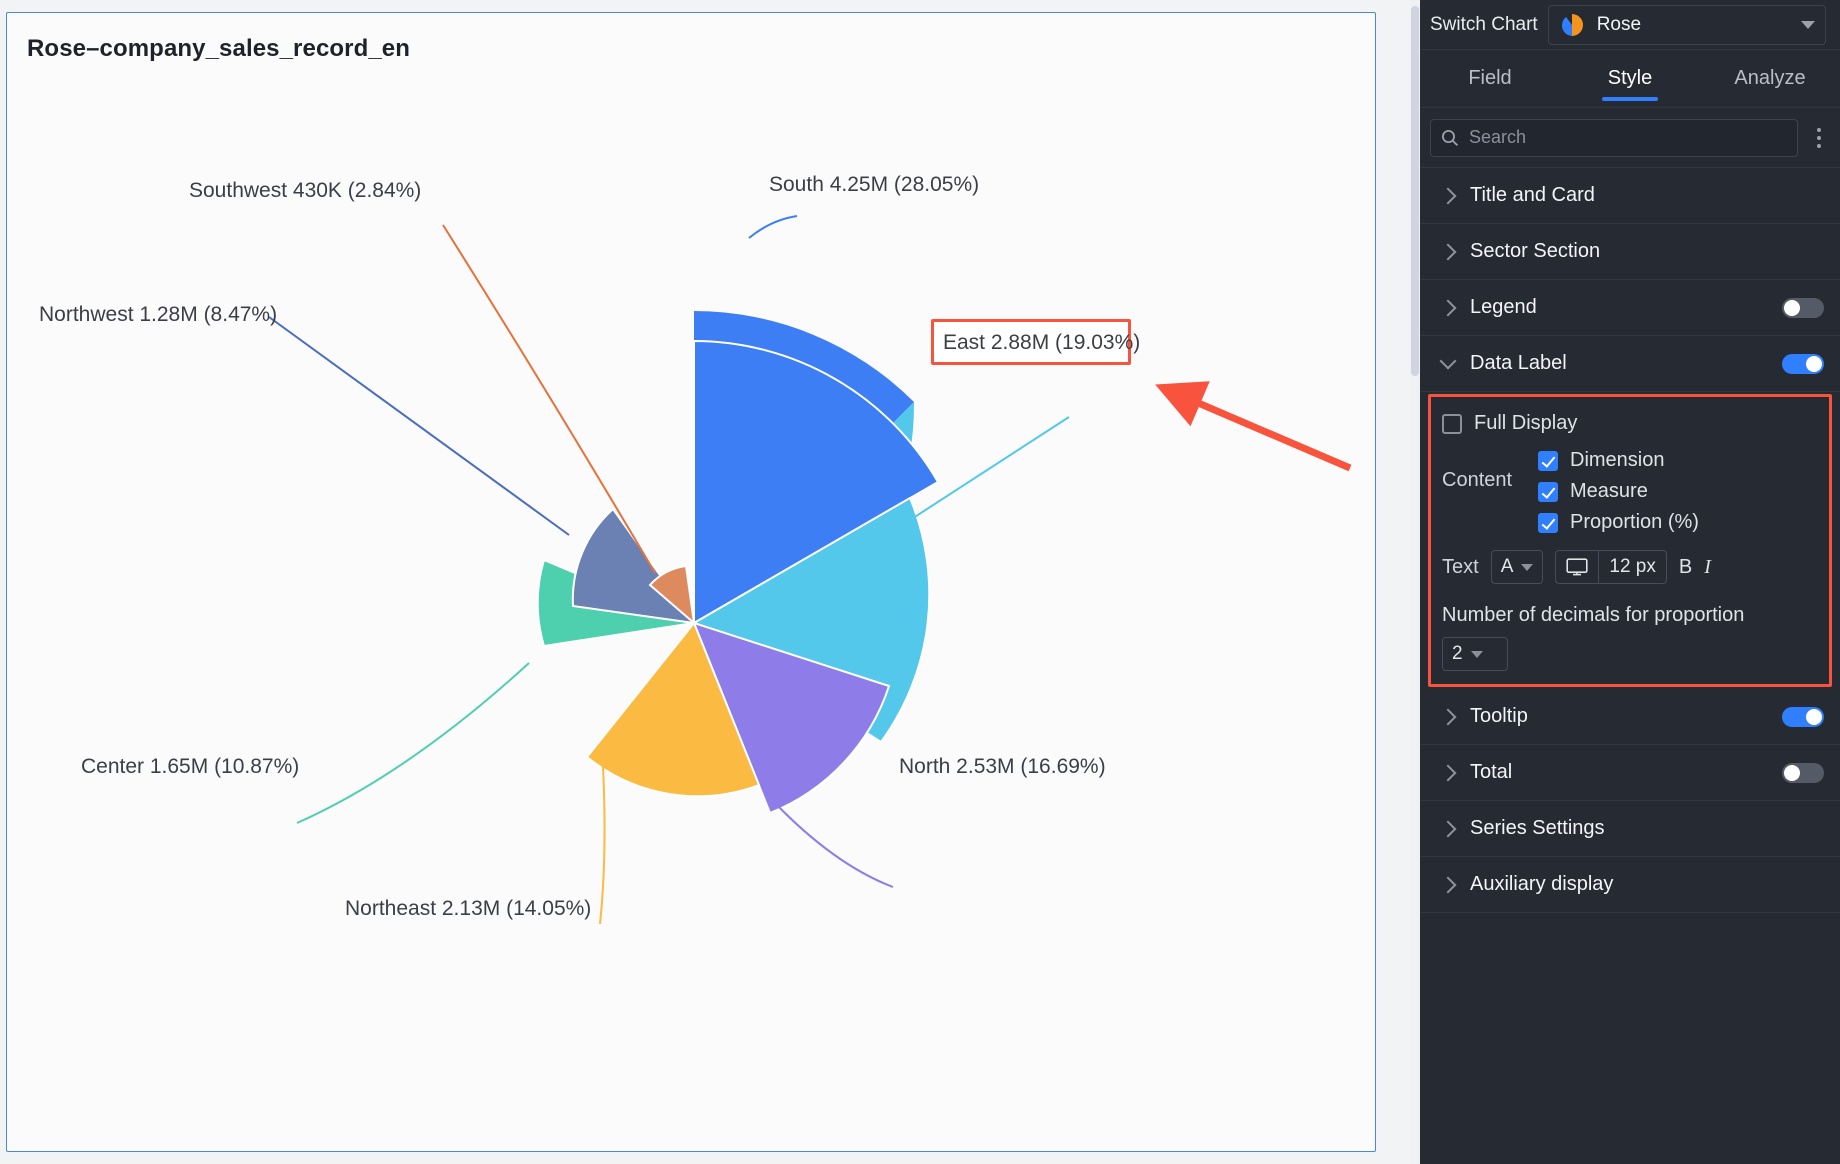 Image resolution: width=1840 pixels, height=1164 pixels. I want to click on content-label: Content, so click(1477, 480).